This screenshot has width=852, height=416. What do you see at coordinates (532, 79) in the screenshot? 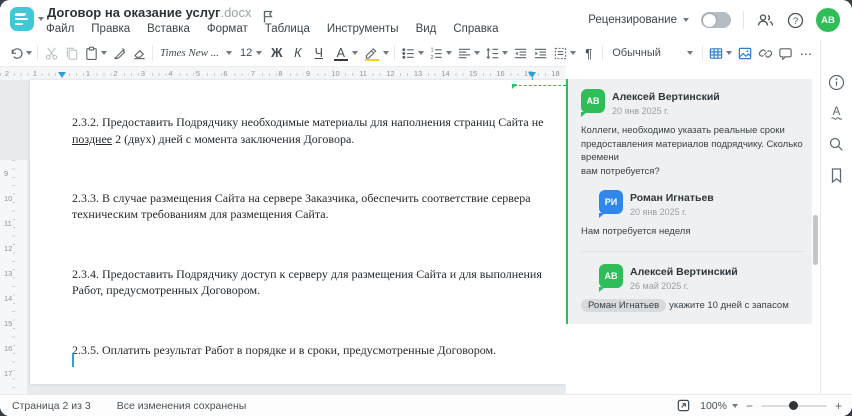
I see `indent-marker-right-icon` at bounding box center [532, 79].